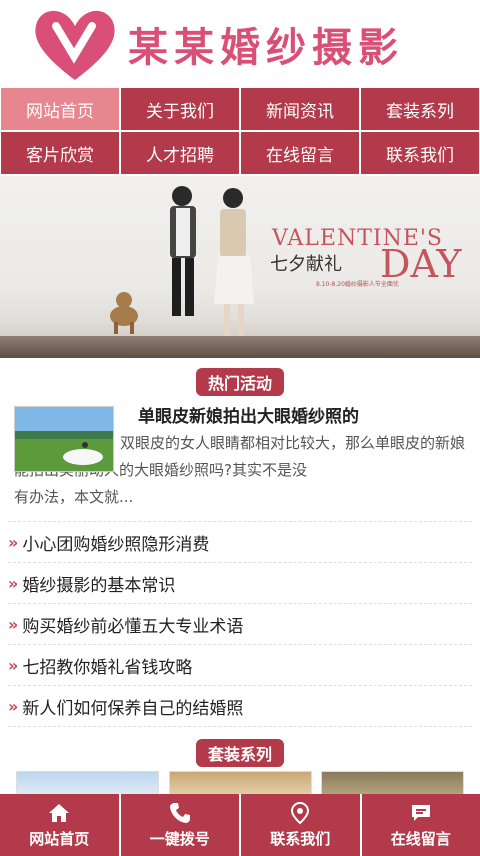  I want to click on bottom-call-button: 一键拨号, so click(179, 825).